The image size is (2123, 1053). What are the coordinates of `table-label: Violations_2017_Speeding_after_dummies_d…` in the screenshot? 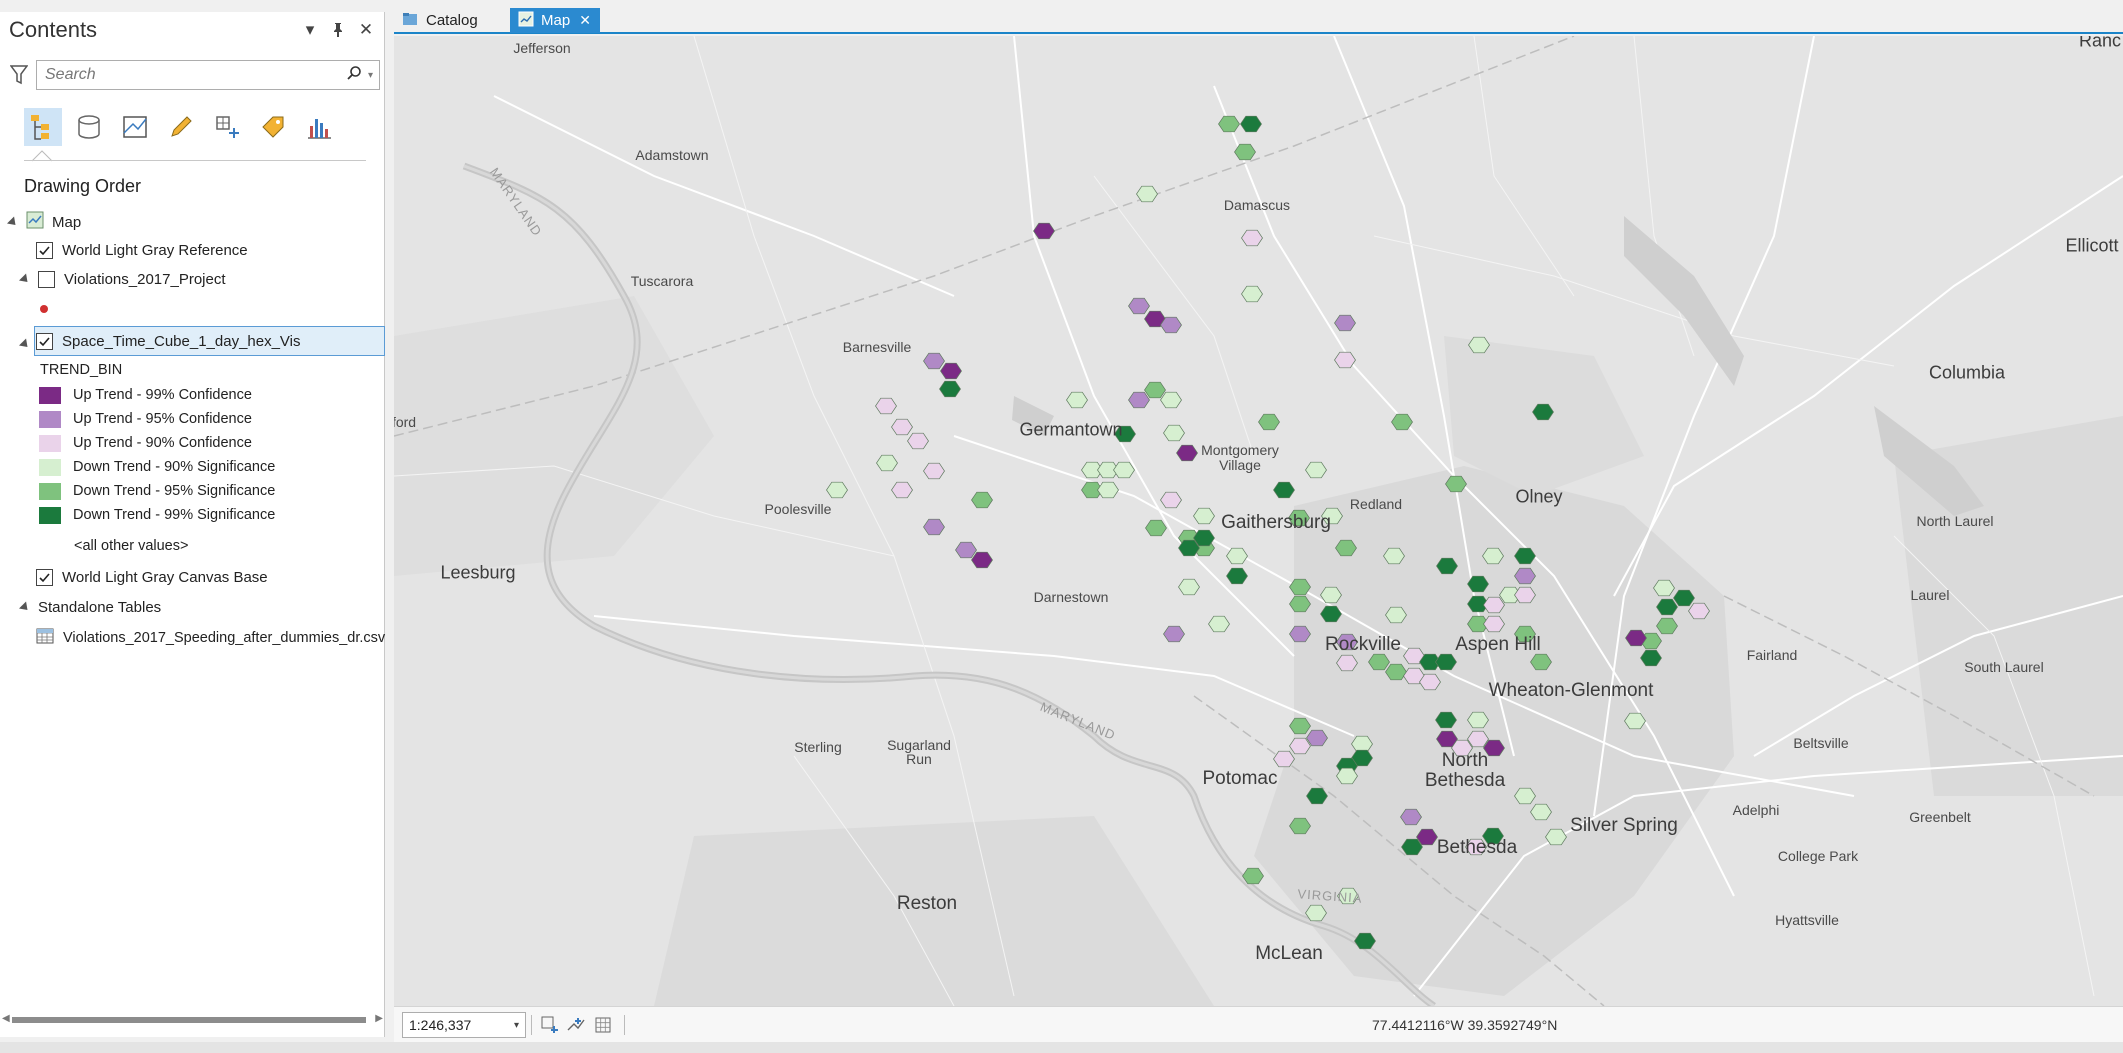 It's located at (224, 638).